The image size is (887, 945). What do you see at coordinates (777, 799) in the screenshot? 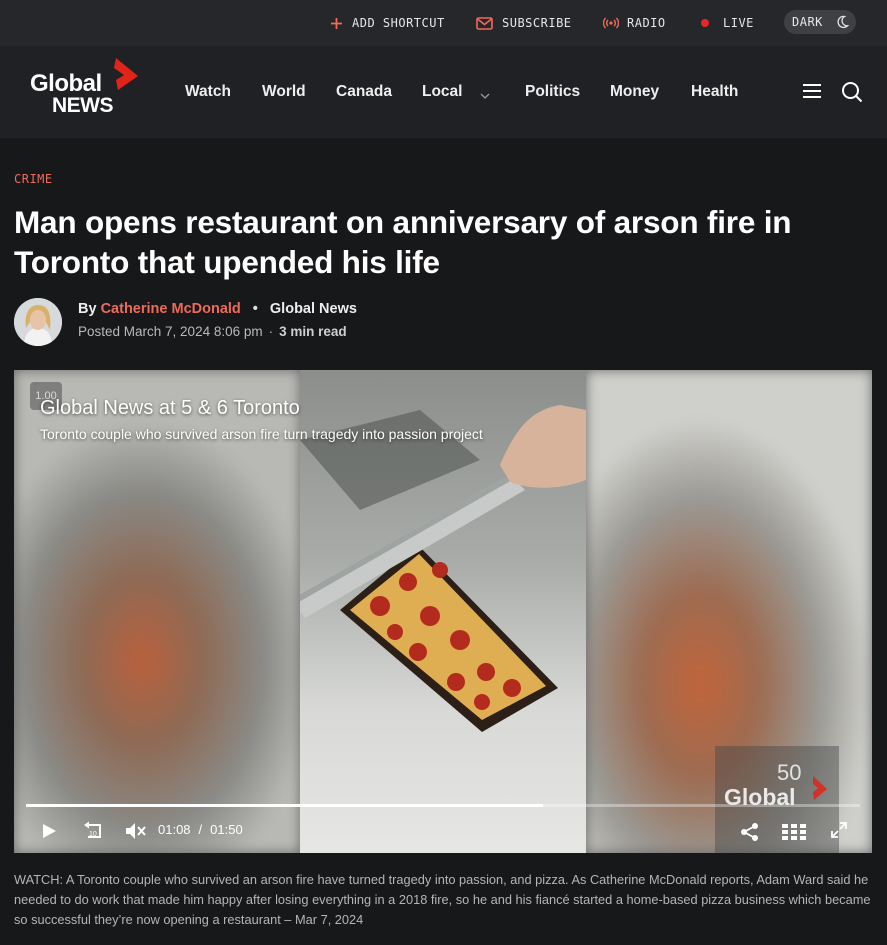
I see `channel-watermark: 50 Global` at bounding box center [777, 799].